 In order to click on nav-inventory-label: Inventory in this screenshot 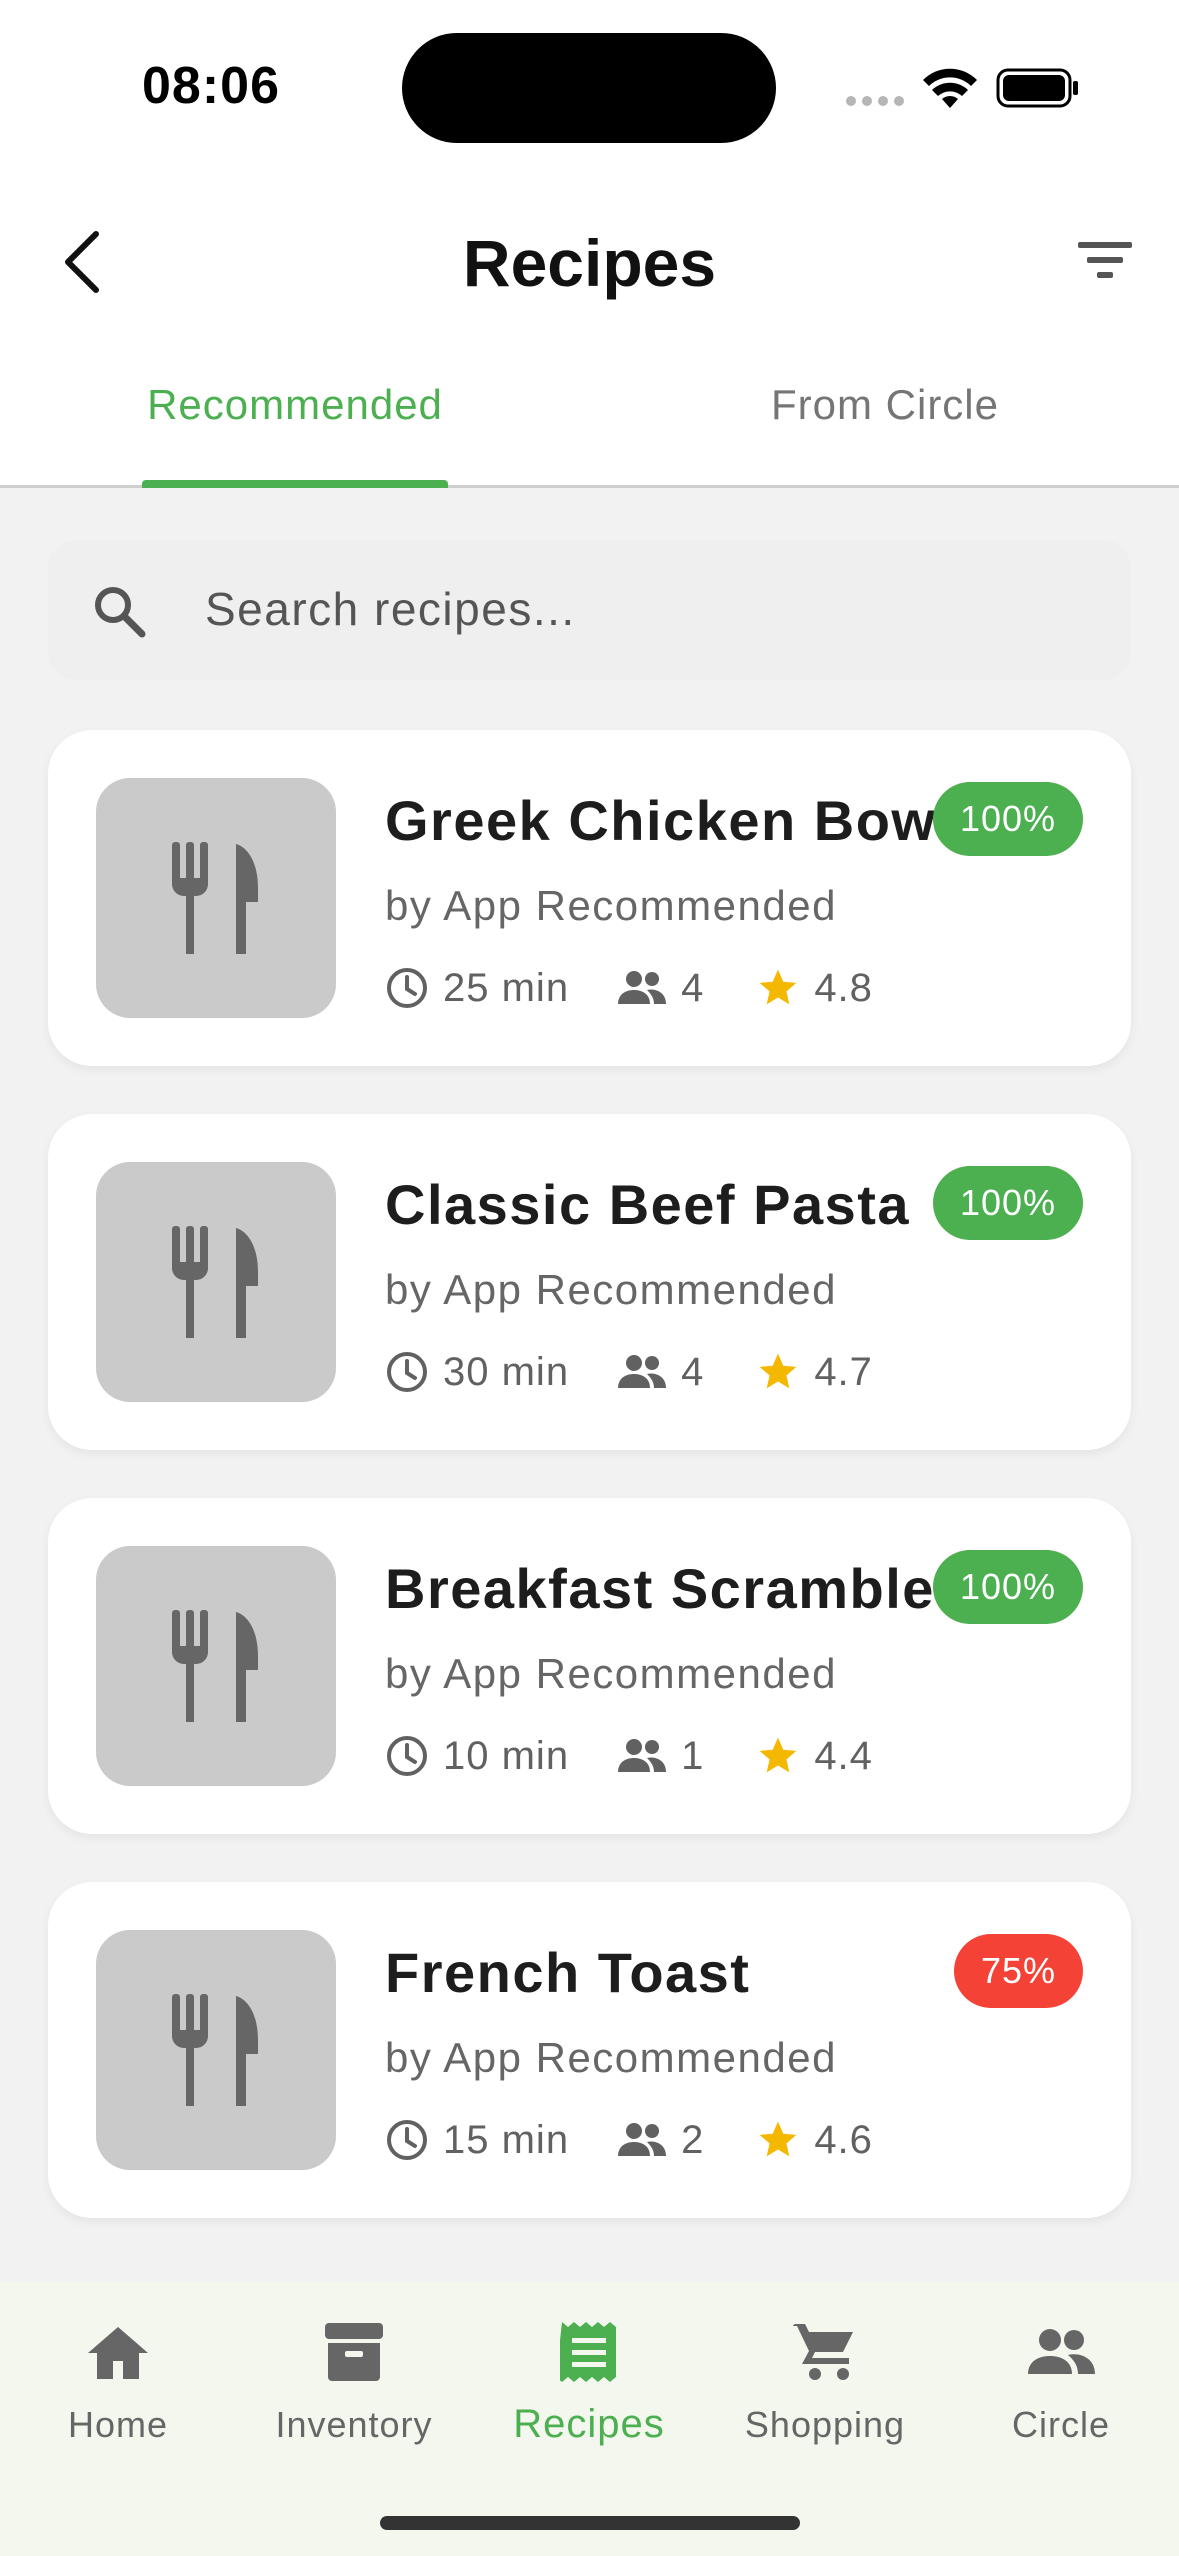, I will do `click(354, 2424)`.